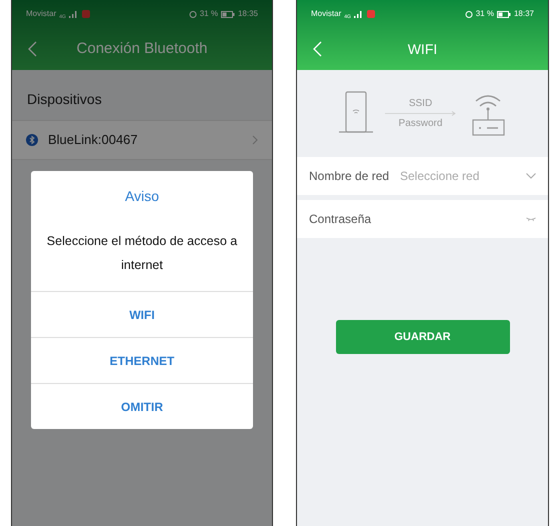 This screenshot has height=526, width=550. What do you see at coordinates (142, 406) in the screenshot?
I see `dialog-option: OMITIR` at bounding box center [142, 406].